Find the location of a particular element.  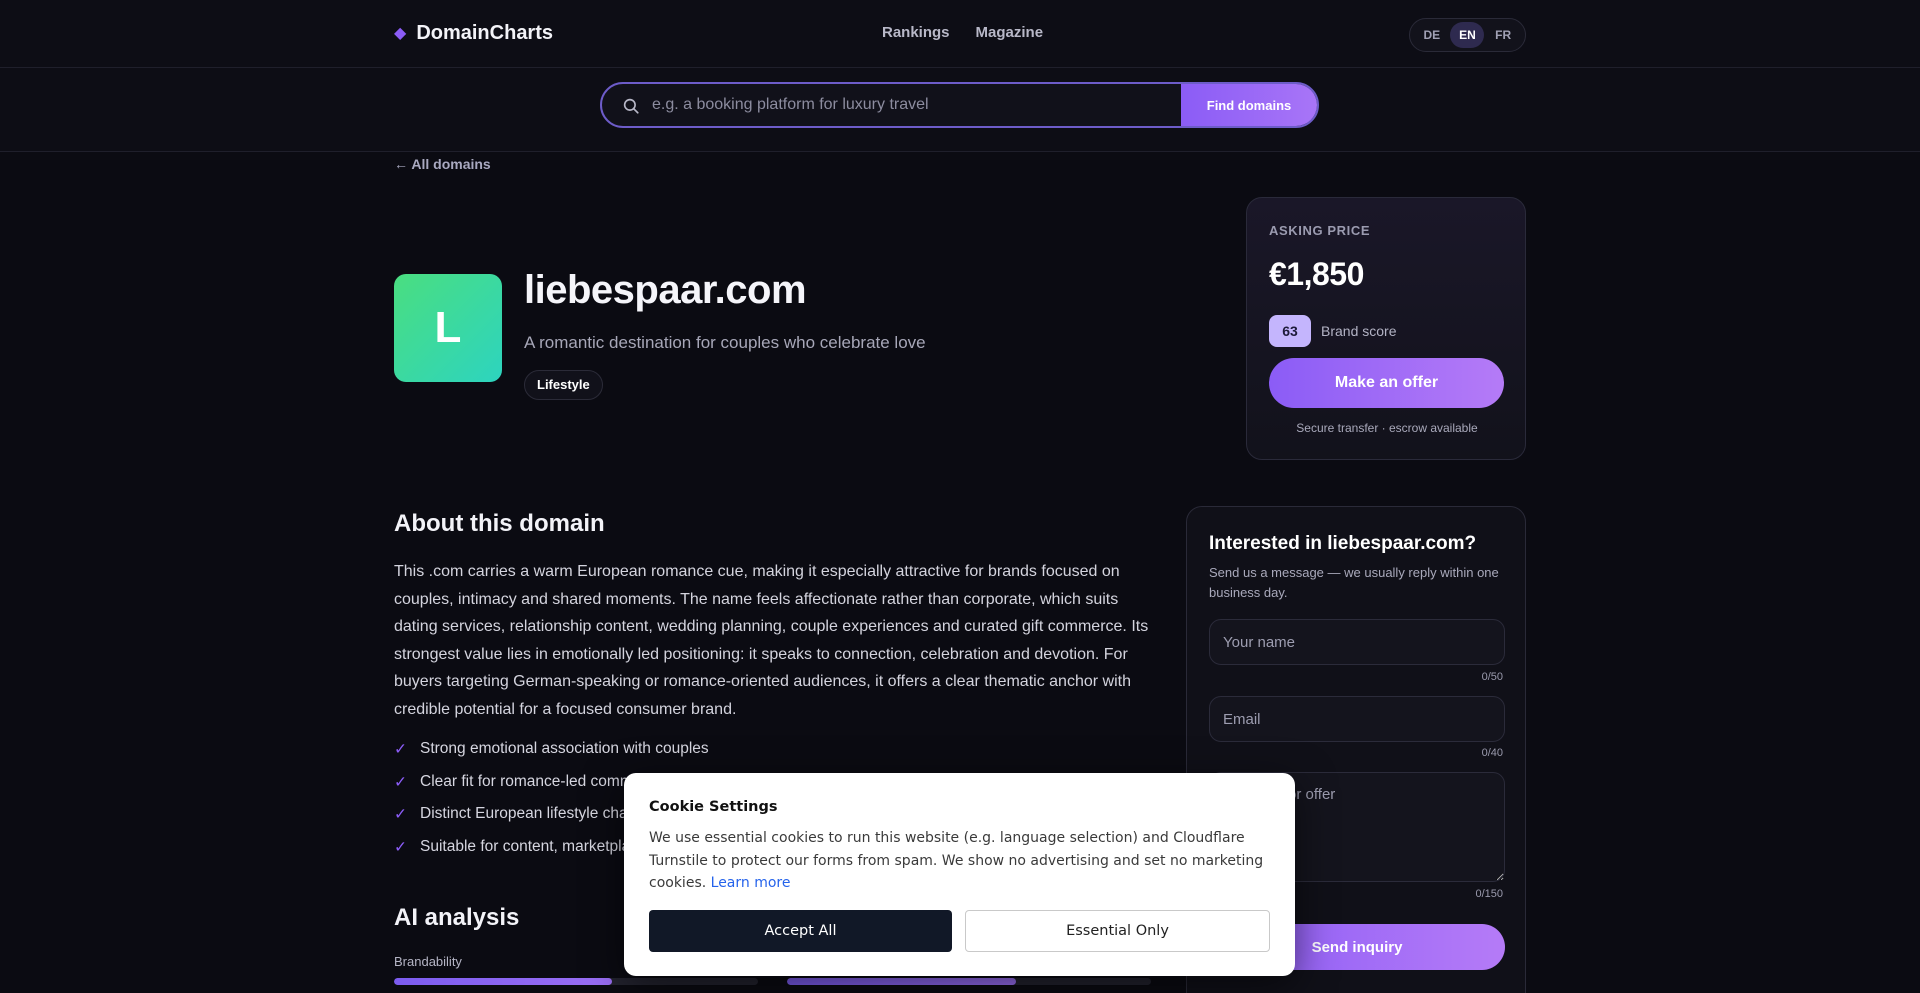

feature-text: Clear fit for romance-led comm is located at coordinates (526, 781).